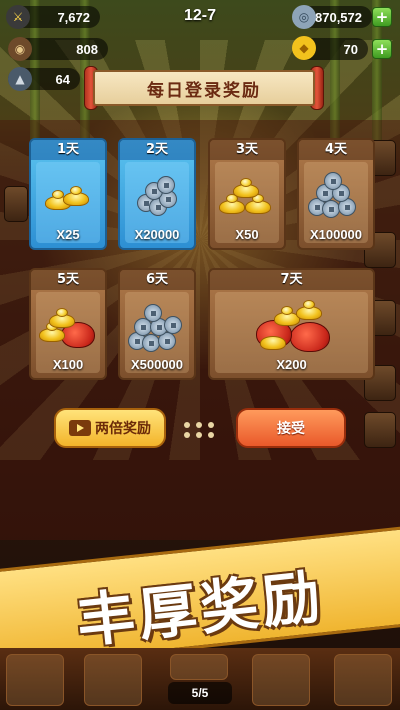 The height and width of the screenshot is (710, 400). I want to click on day-label: 3天, so click(247, 150).